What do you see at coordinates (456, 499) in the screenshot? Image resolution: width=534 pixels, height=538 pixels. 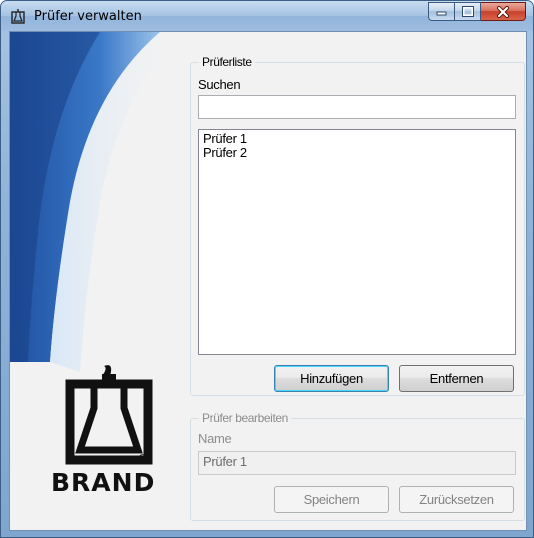 I see `reset-button: Zurücksetzen` at bounding box center [456, 499].